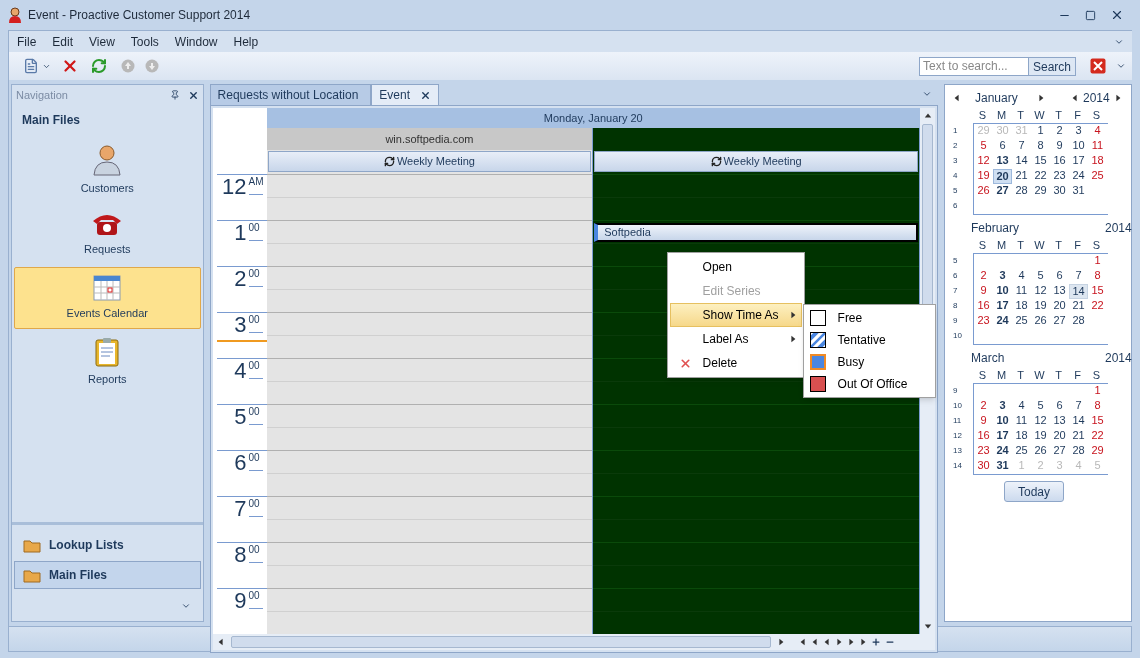 The image size is (1140, 658). Describe the element at coordinates (862, 642) in the screenshot. I see `last-icon` at that location.